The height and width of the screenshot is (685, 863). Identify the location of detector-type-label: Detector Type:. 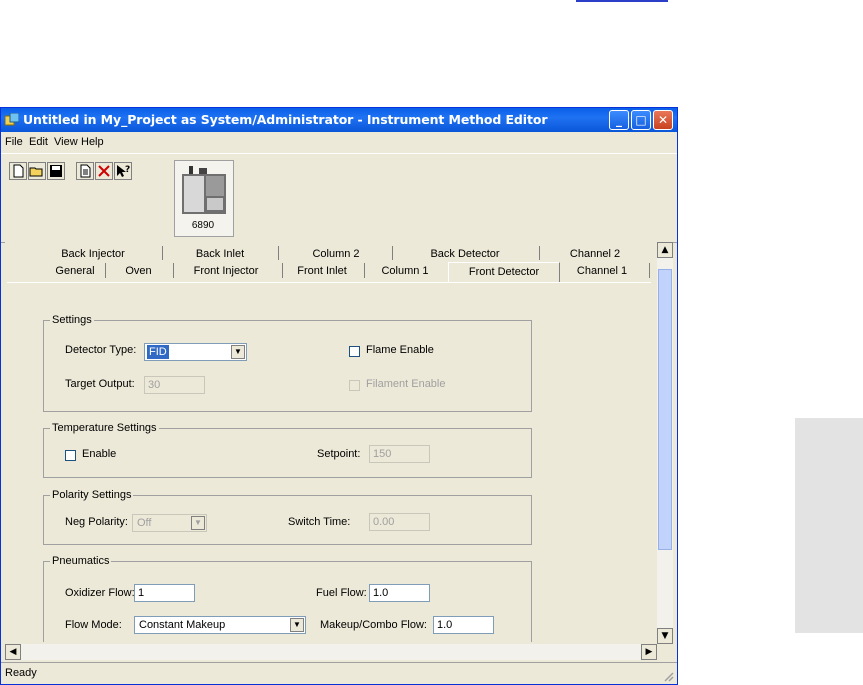
(101, 350).